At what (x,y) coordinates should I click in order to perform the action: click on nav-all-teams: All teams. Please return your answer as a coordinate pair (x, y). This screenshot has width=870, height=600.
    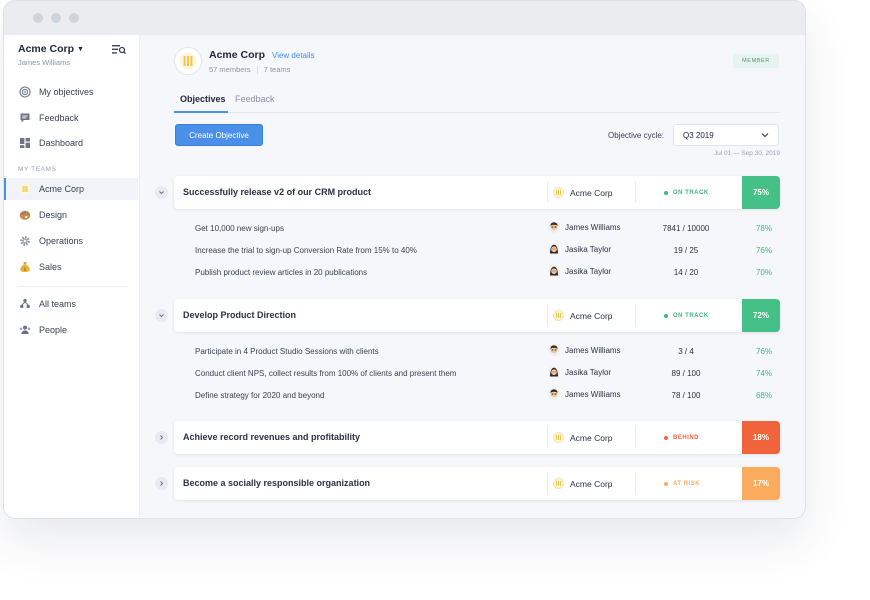
    Looking at the image, I should click on (71, 304).